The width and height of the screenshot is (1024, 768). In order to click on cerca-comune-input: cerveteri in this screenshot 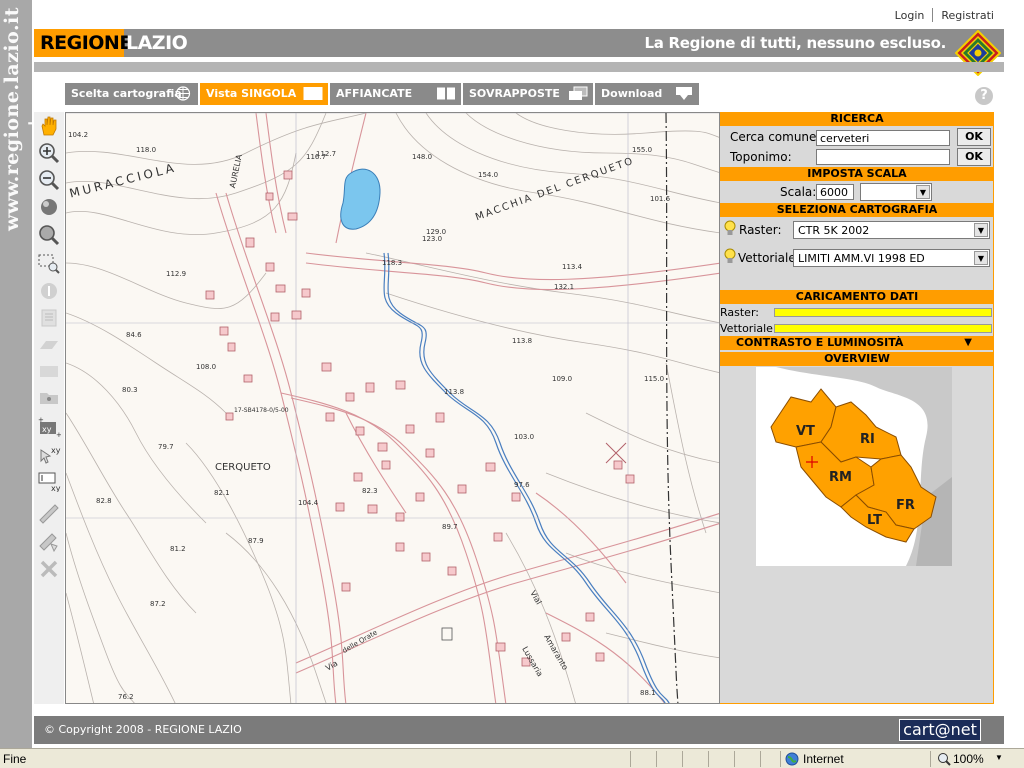, I will do `click(883, 138)`.